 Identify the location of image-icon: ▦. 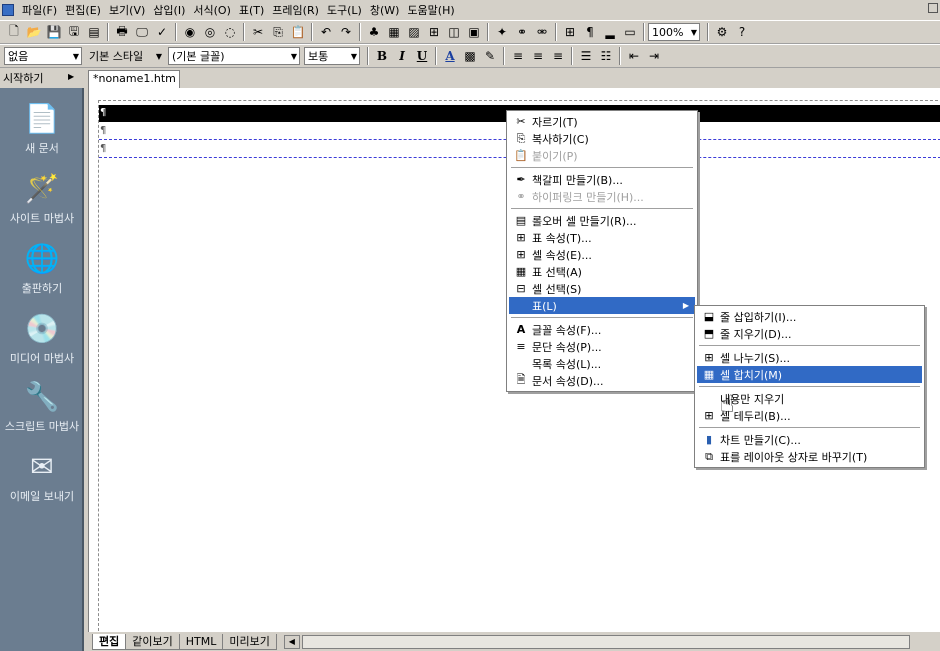
(394, 32).